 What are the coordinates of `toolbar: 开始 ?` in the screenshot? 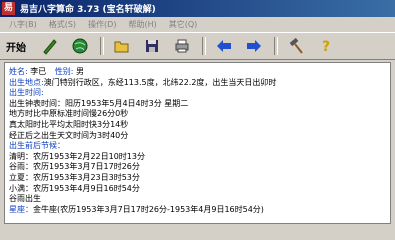 It's located at (197, 46).